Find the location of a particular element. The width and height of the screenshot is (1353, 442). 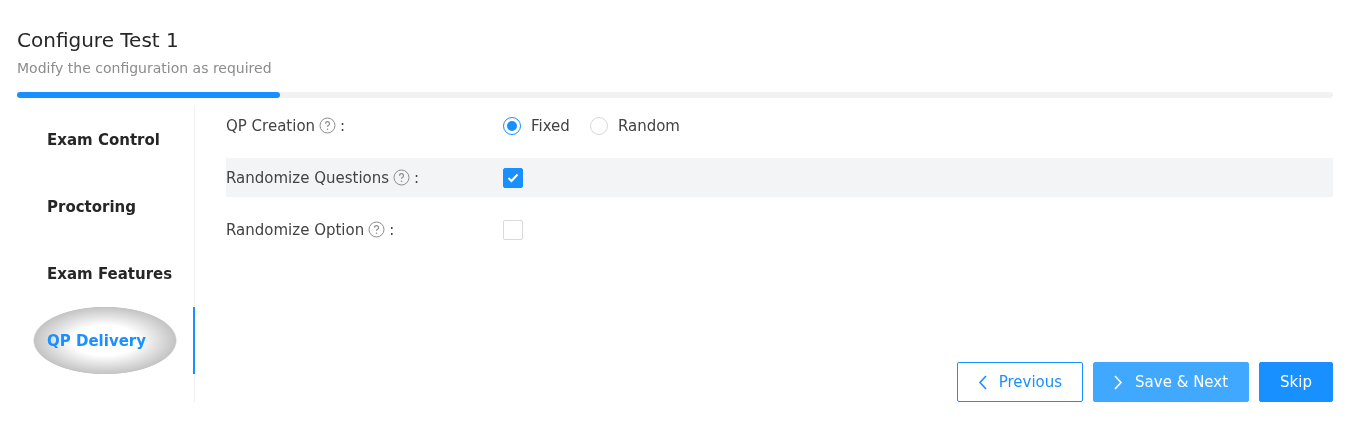

page-subtitle: Modify the configuration as required is located at coordinates (145, 68).